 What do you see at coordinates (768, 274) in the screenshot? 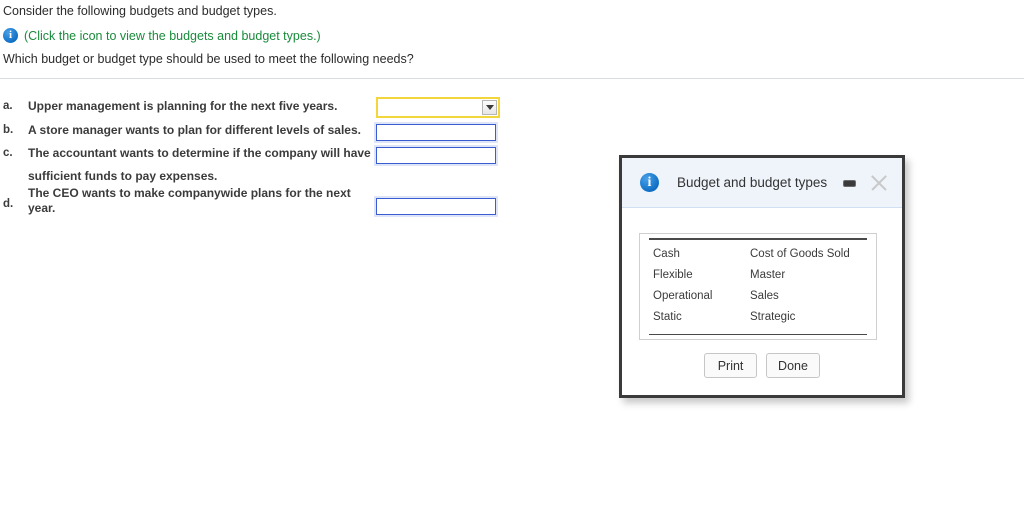
I see `table-cell: Master` at bounding box center [768, 274].